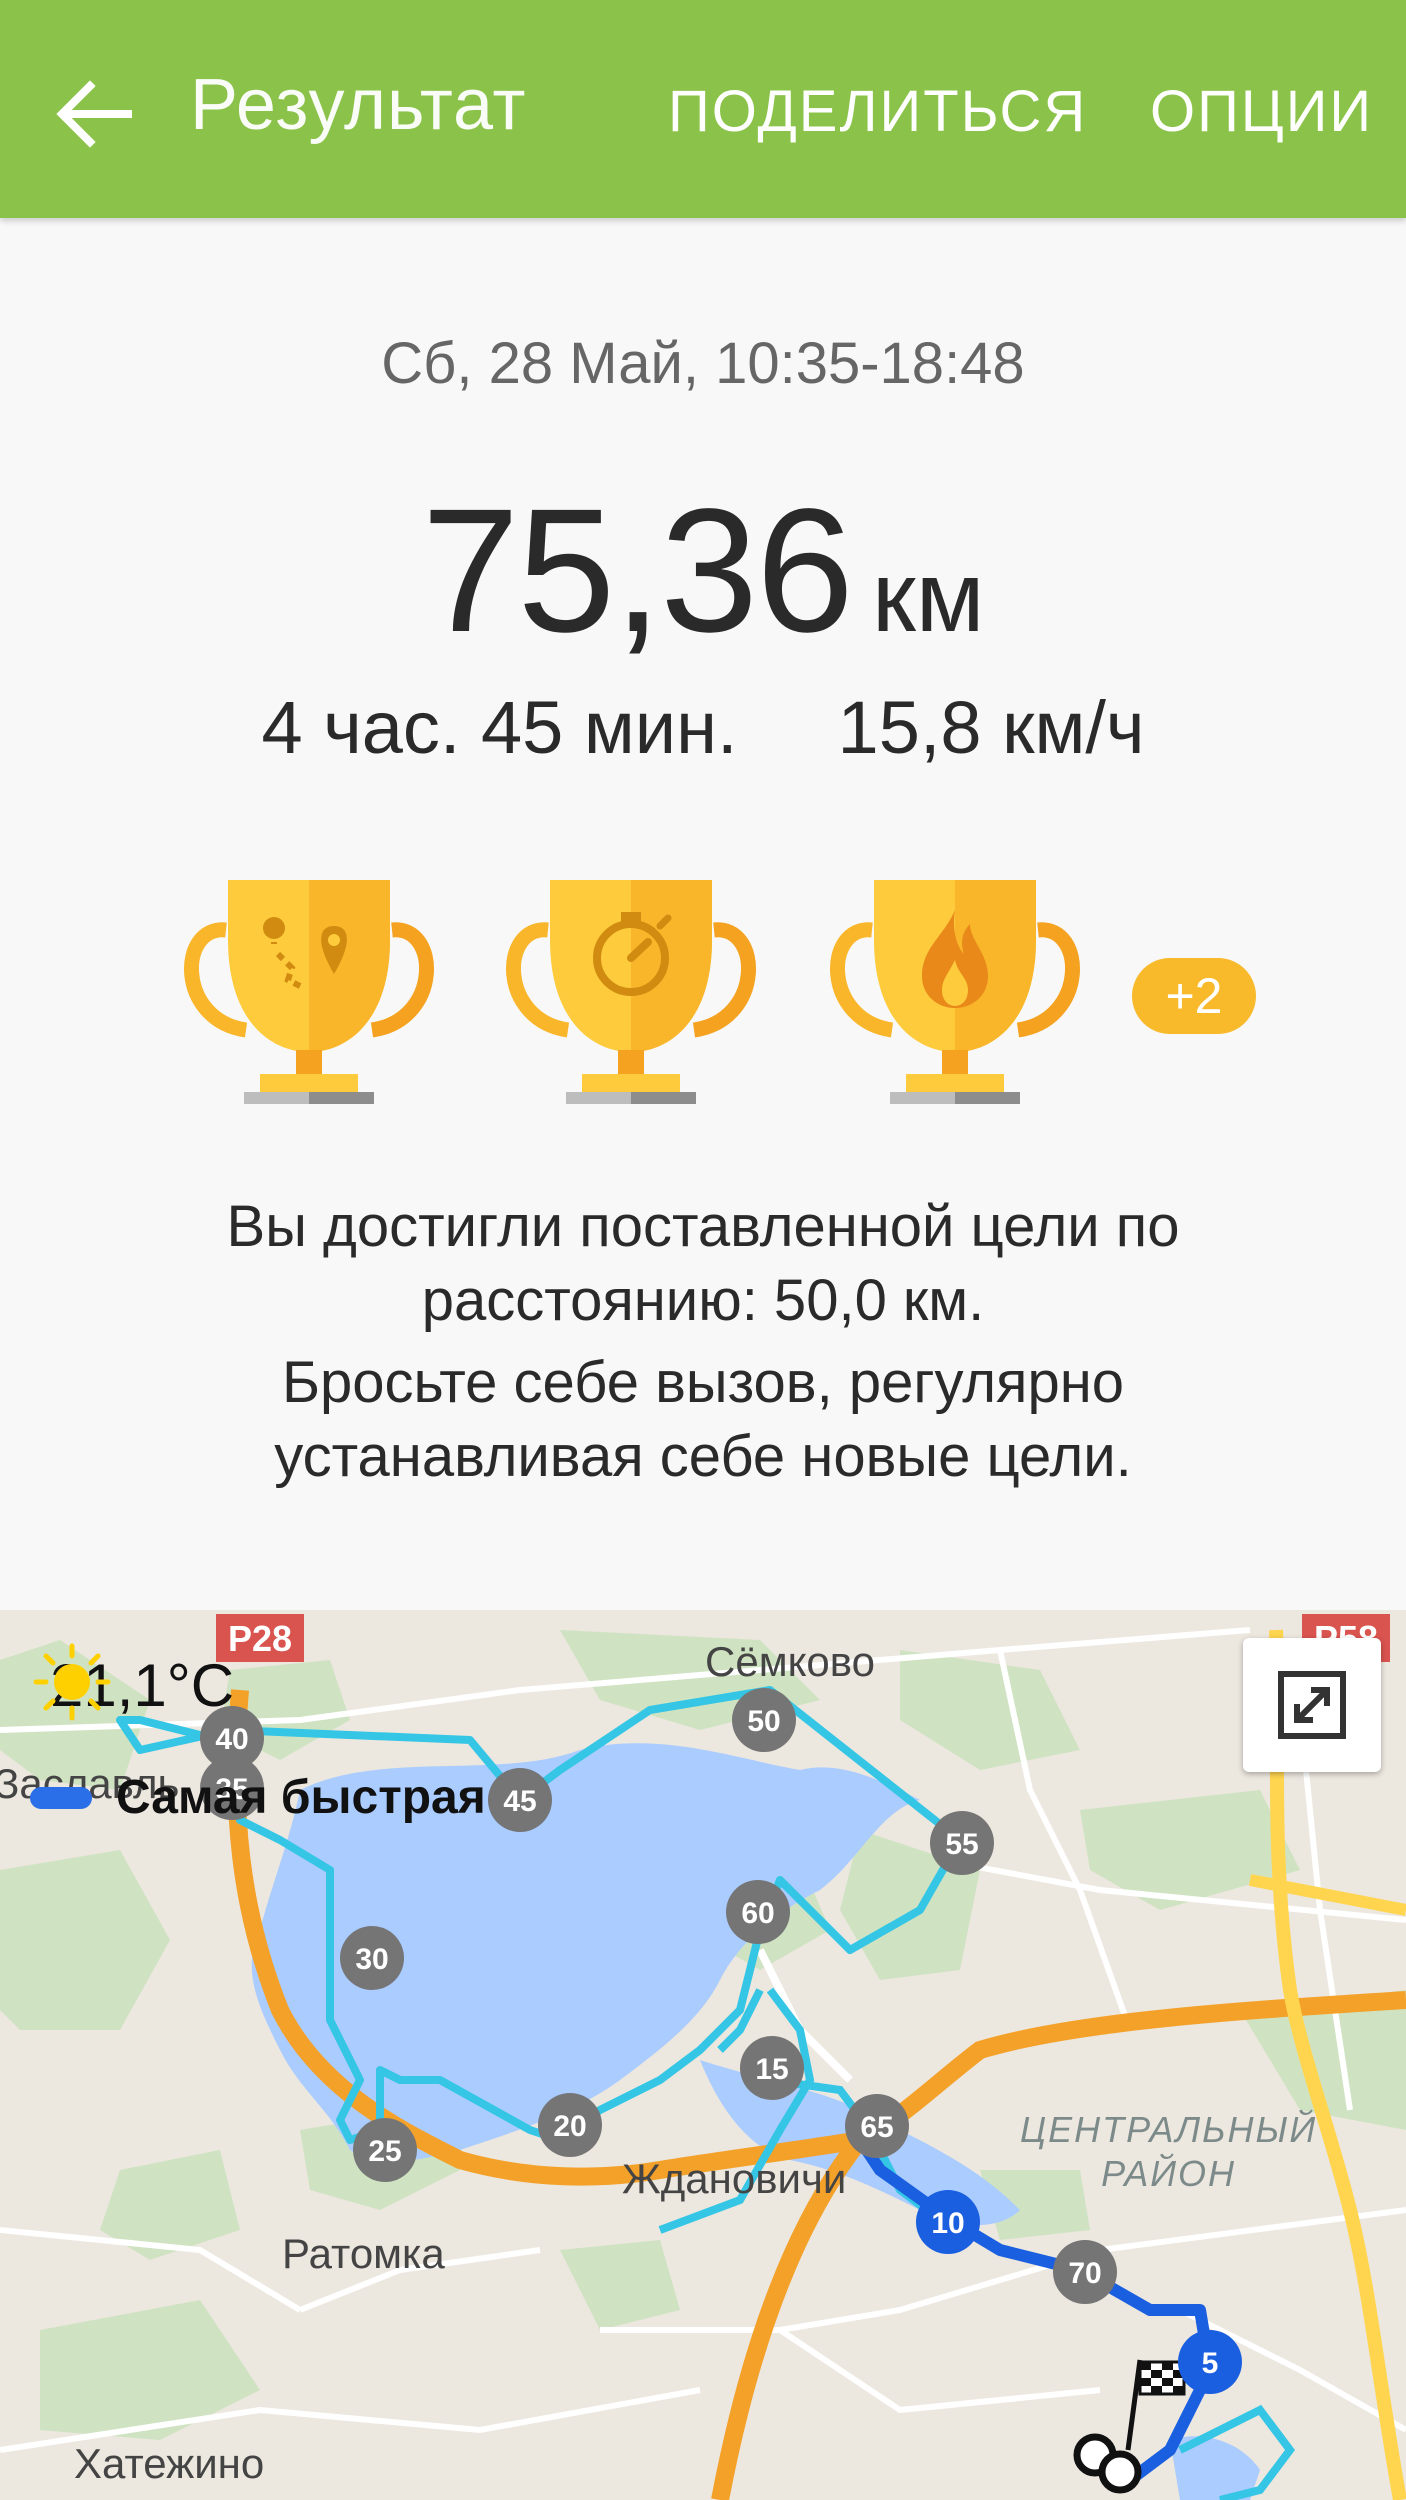  Describe the element at coordinates (734, 2178) in the screenshot. I see `place-zhdanovichi: Ждановичи` at that location.